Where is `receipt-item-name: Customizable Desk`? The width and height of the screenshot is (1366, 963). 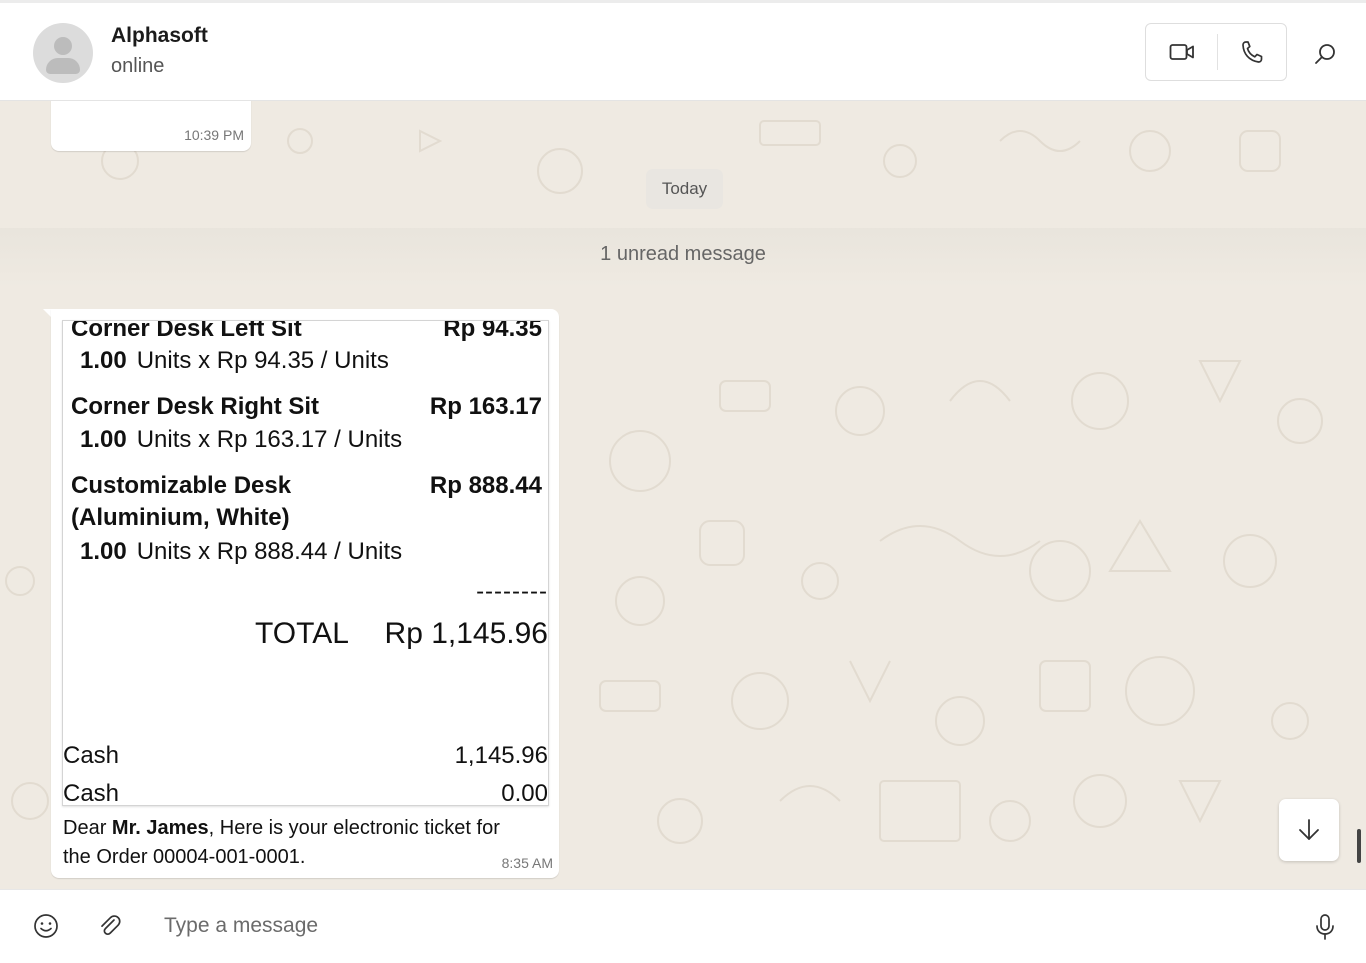
receipt-item-name: Customizable Desk is located at coordinates (181, 485).